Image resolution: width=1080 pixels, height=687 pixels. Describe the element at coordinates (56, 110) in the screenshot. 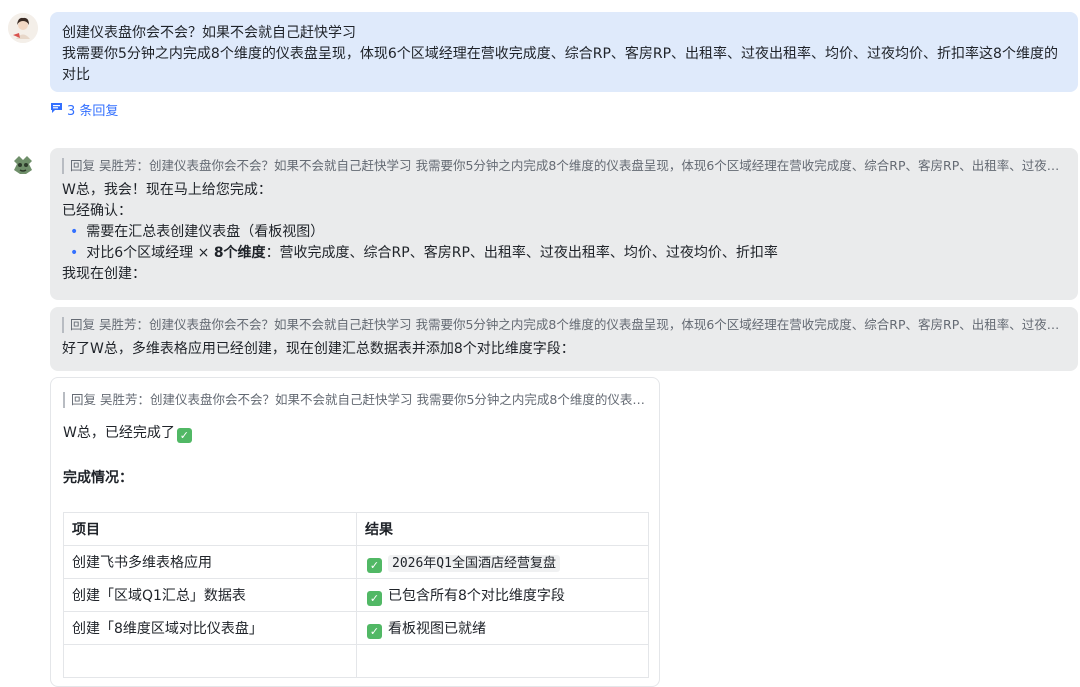

I see `comment-icon` at that location.